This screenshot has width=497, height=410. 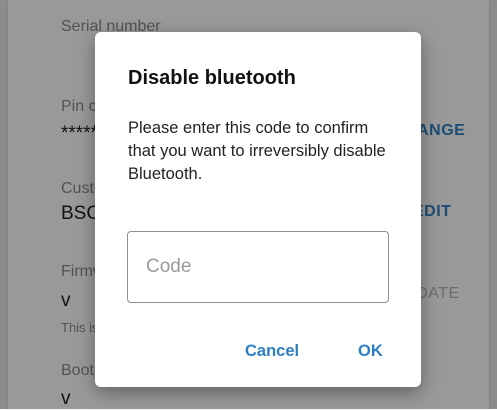 What do you see at coordinates (370, 351) in the screenshot?
I see `ok-button: OK` at bounding box center [370, 351].